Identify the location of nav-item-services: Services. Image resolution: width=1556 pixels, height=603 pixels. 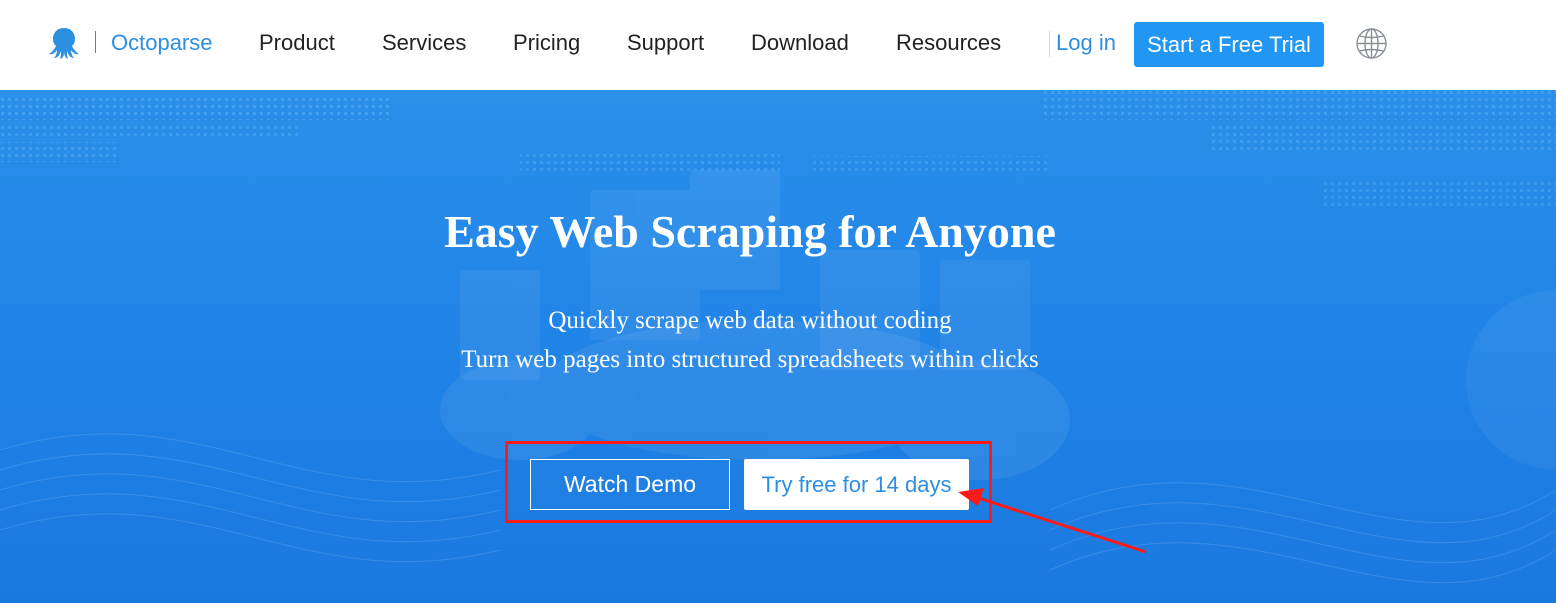
(424, 43).